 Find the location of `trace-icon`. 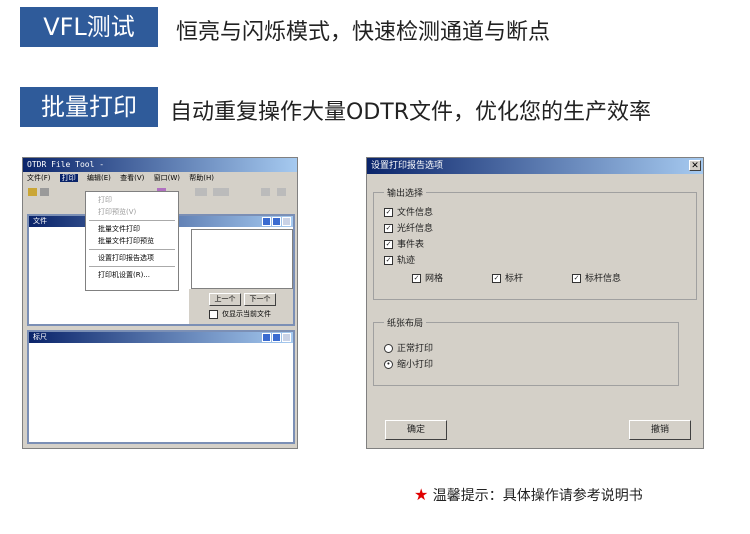

trace-icon is located at coordinates (201, 192).